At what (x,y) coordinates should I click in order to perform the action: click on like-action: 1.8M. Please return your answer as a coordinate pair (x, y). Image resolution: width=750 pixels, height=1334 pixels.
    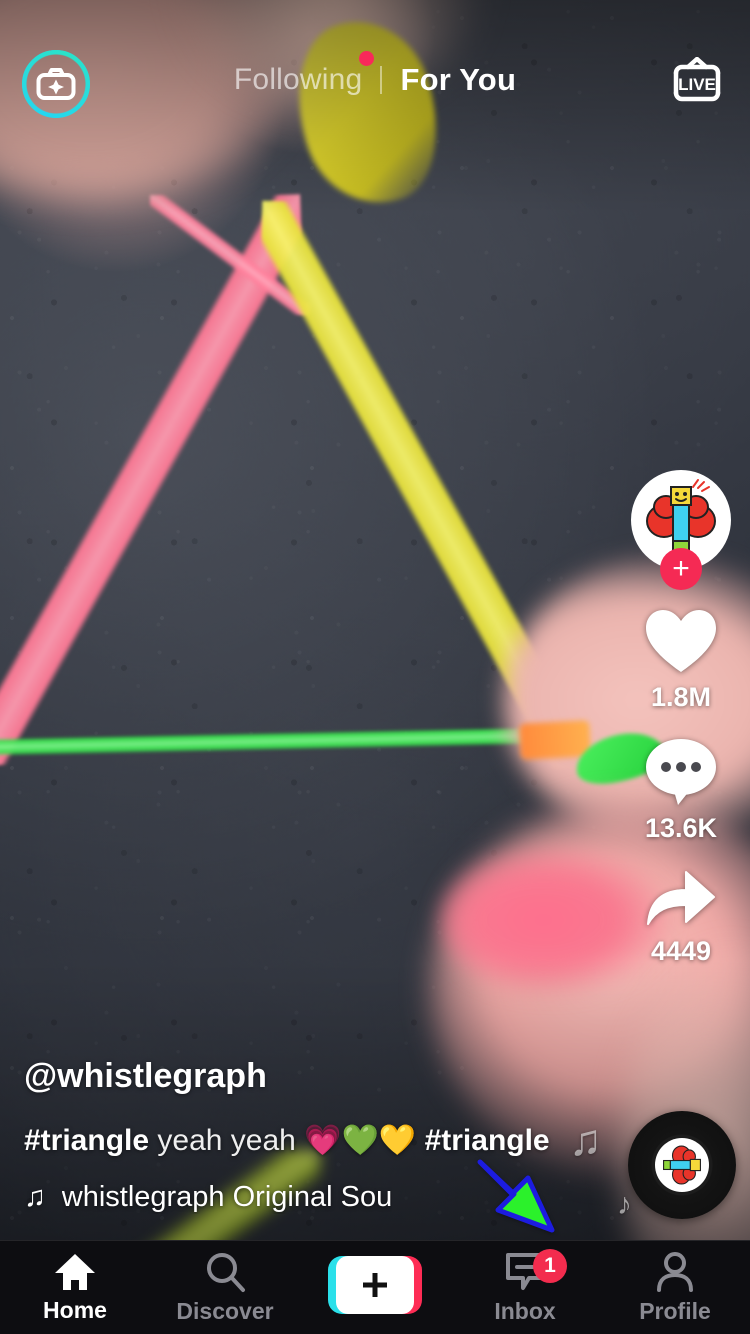
    Looking at the image, I should click on (681, 660).